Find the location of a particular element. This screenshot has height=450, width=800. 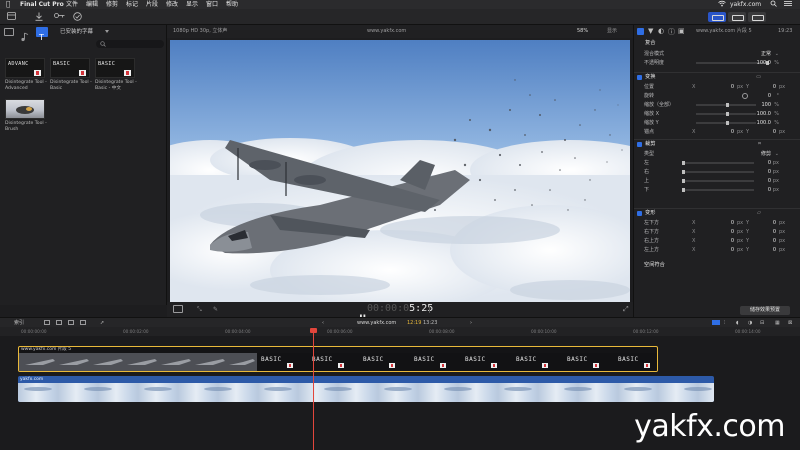

menu-edit: 编辑 is located at coordinates (92, 4).